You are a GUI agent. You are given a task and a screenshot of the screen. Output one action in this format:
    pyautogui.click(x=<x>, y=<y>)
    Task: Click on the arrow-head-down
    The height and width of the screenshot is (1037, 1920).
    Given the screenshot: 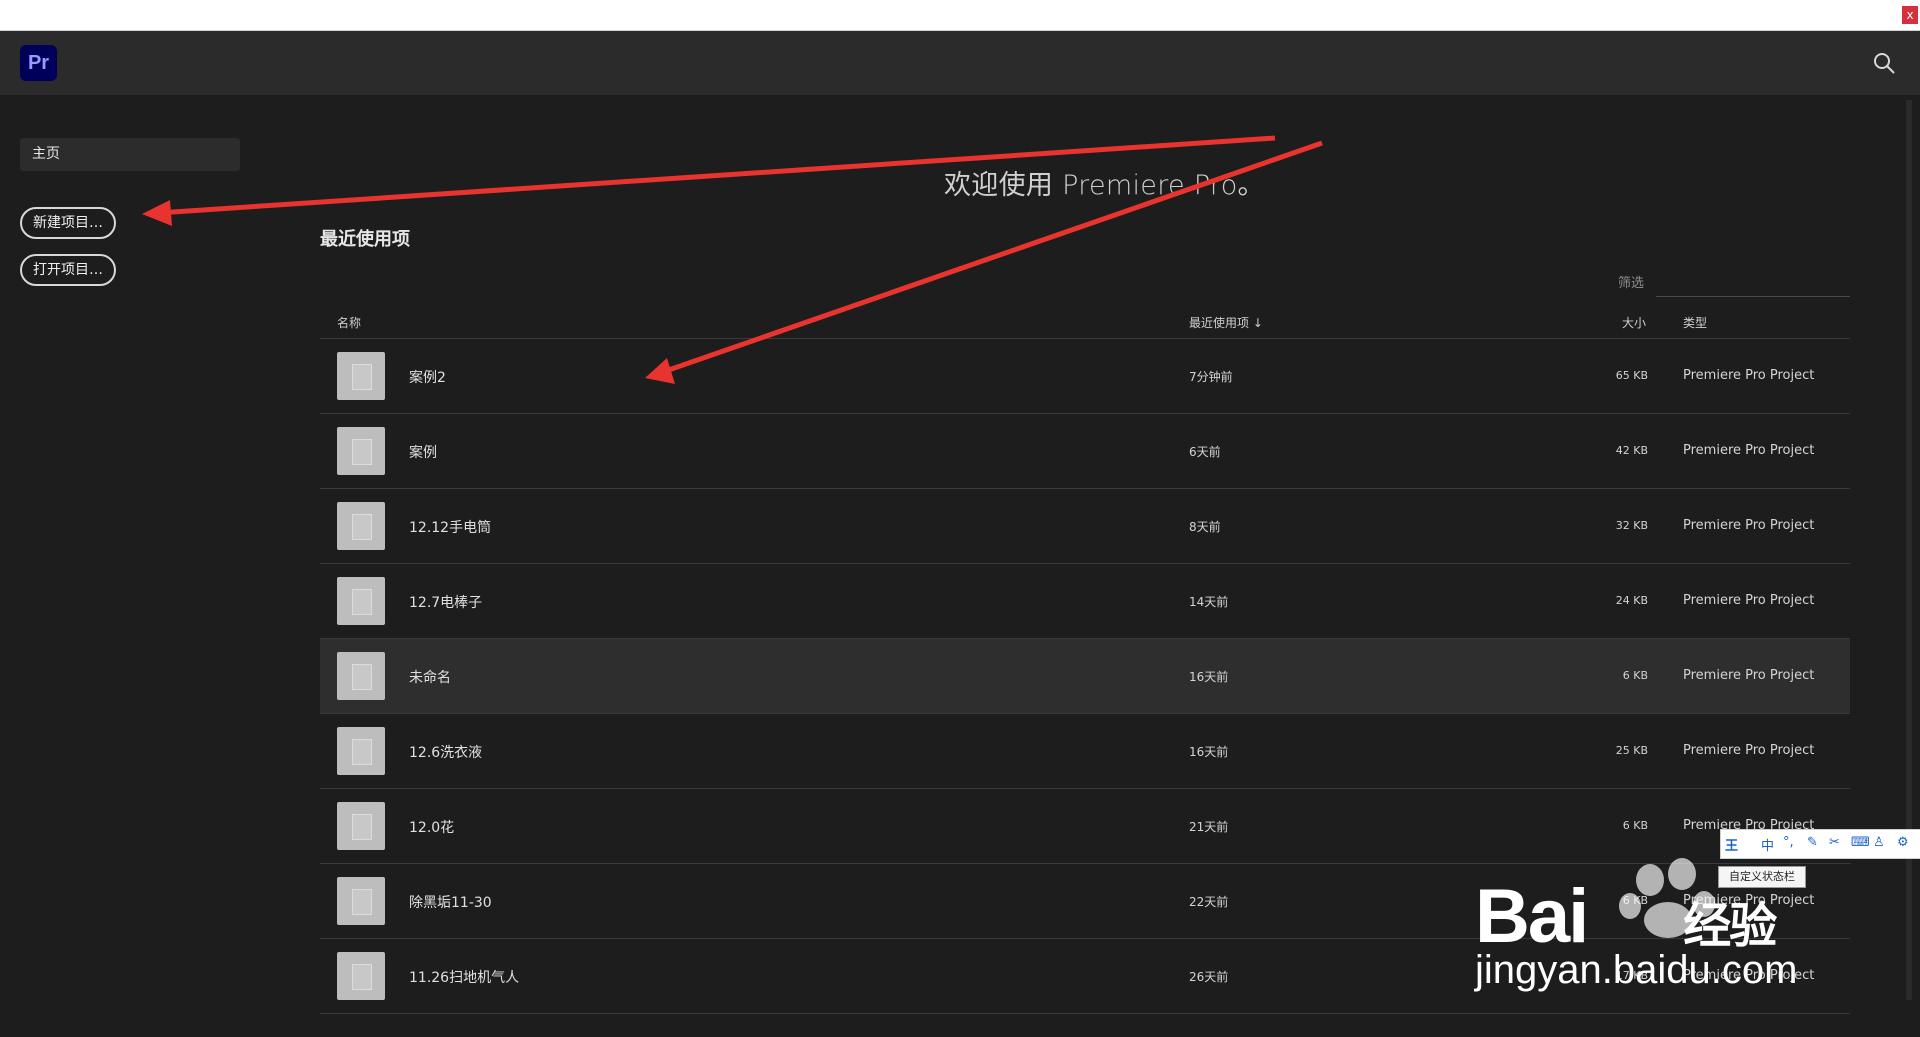 What is the action you would take?
    pyautogui.click(x=660, y=371)
    